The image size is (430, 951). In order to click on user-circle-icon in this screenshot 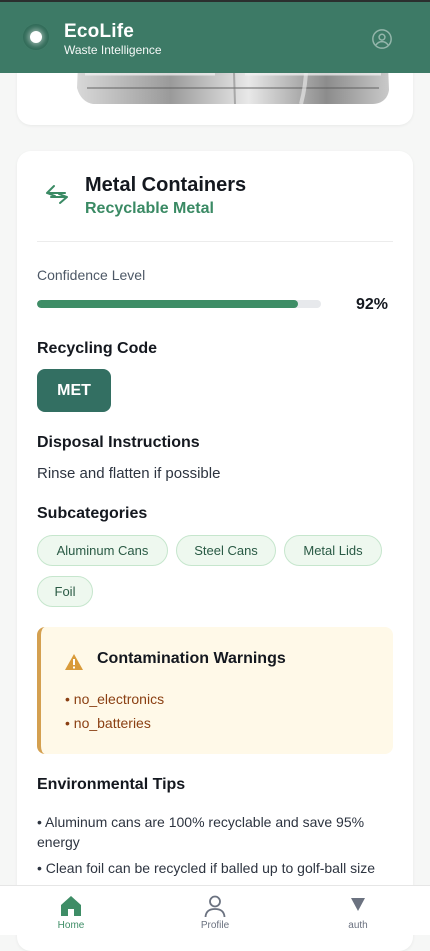, I will do `click(382, 39)`.